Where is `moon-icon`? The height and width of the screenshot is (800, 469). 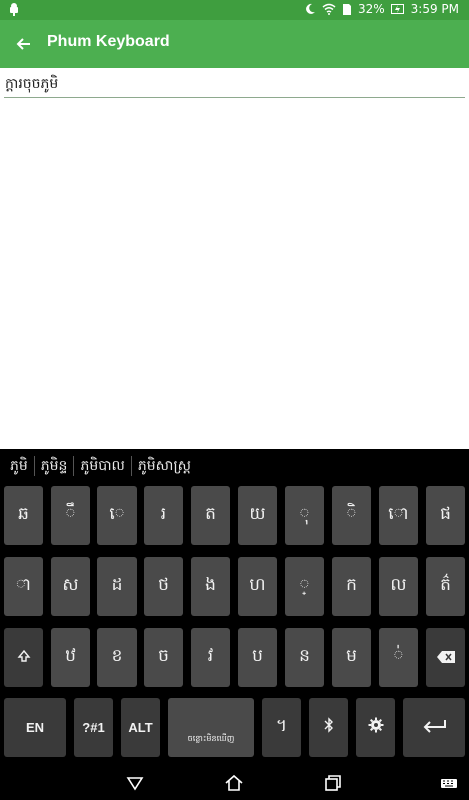
moon-icon is located at coordinates (310, 9).